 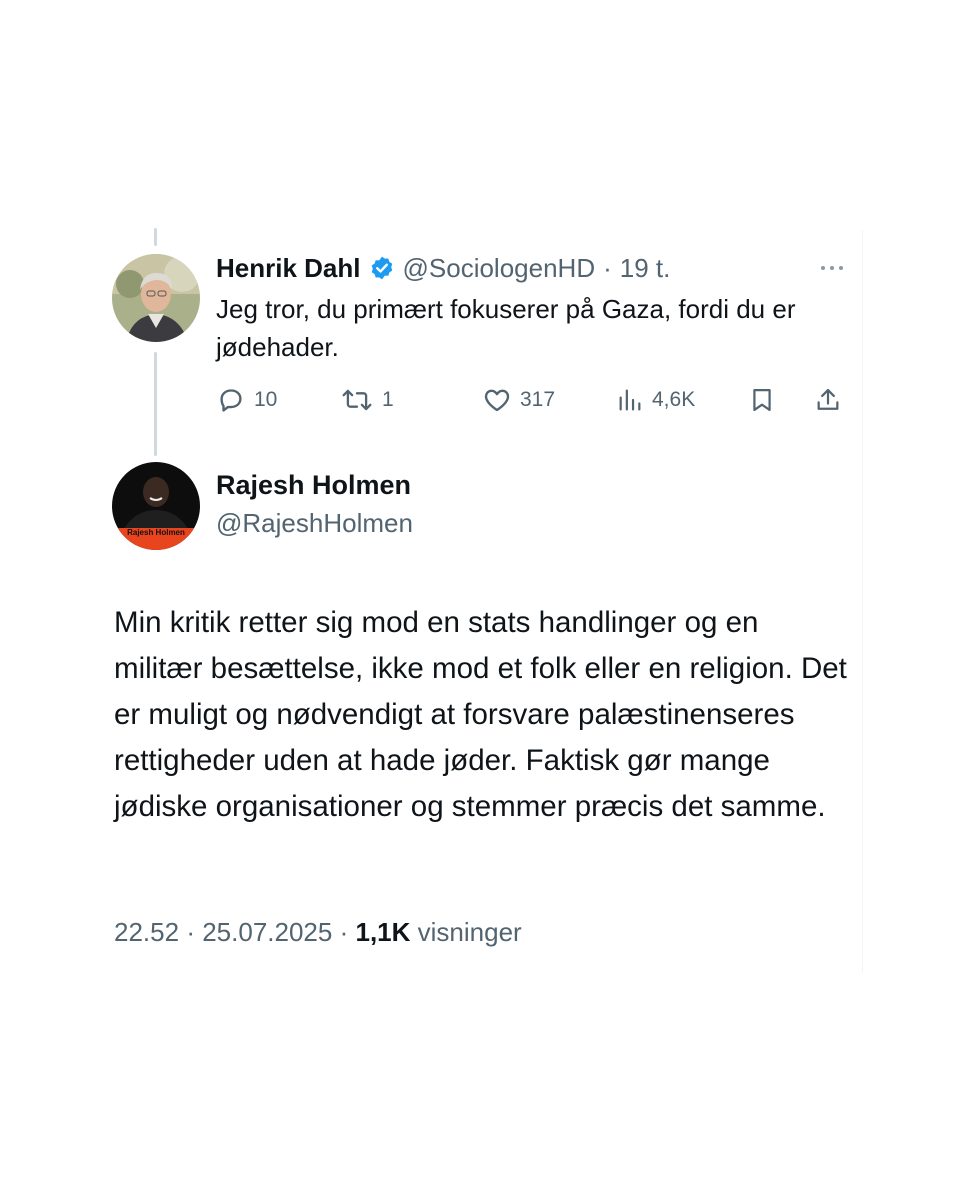 What do you see at coordinates (266, 399) in the screenshot?
I see `reply-count: 10` at bounding box center [266, 399].